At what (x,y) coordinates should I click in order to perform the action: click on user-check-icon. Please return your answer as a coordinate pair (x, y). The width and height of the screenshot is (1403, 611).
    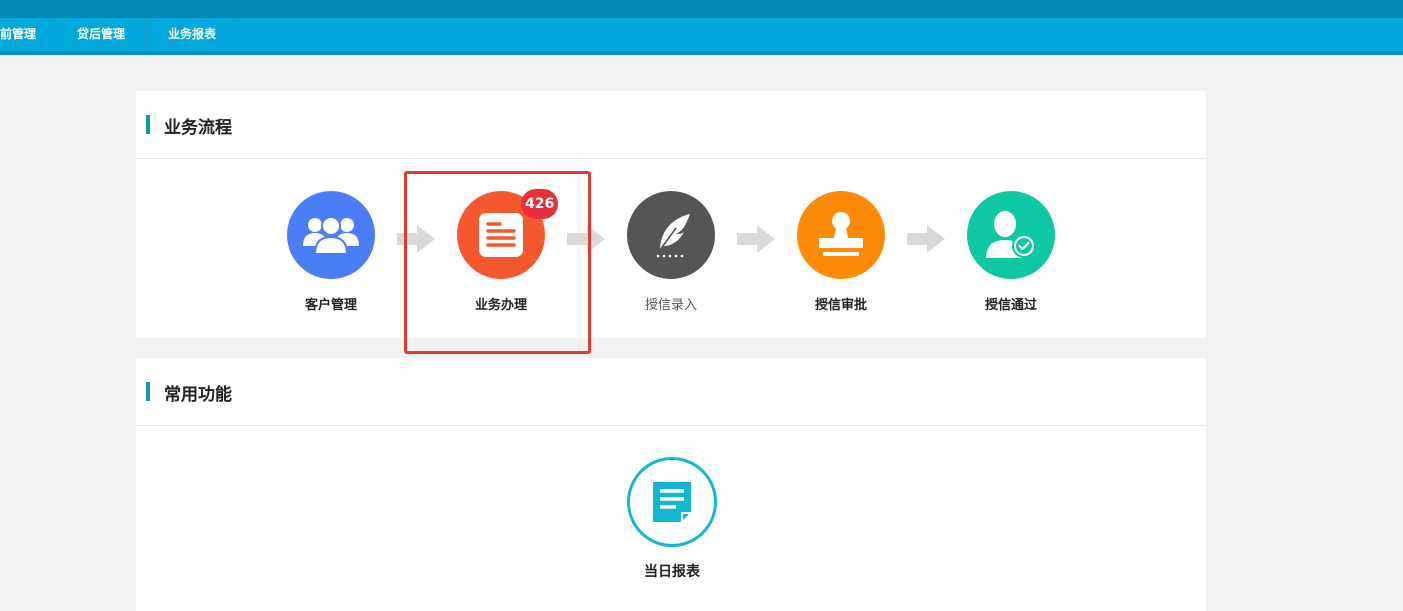
    Looking at the image, I should click on (1011, 235).